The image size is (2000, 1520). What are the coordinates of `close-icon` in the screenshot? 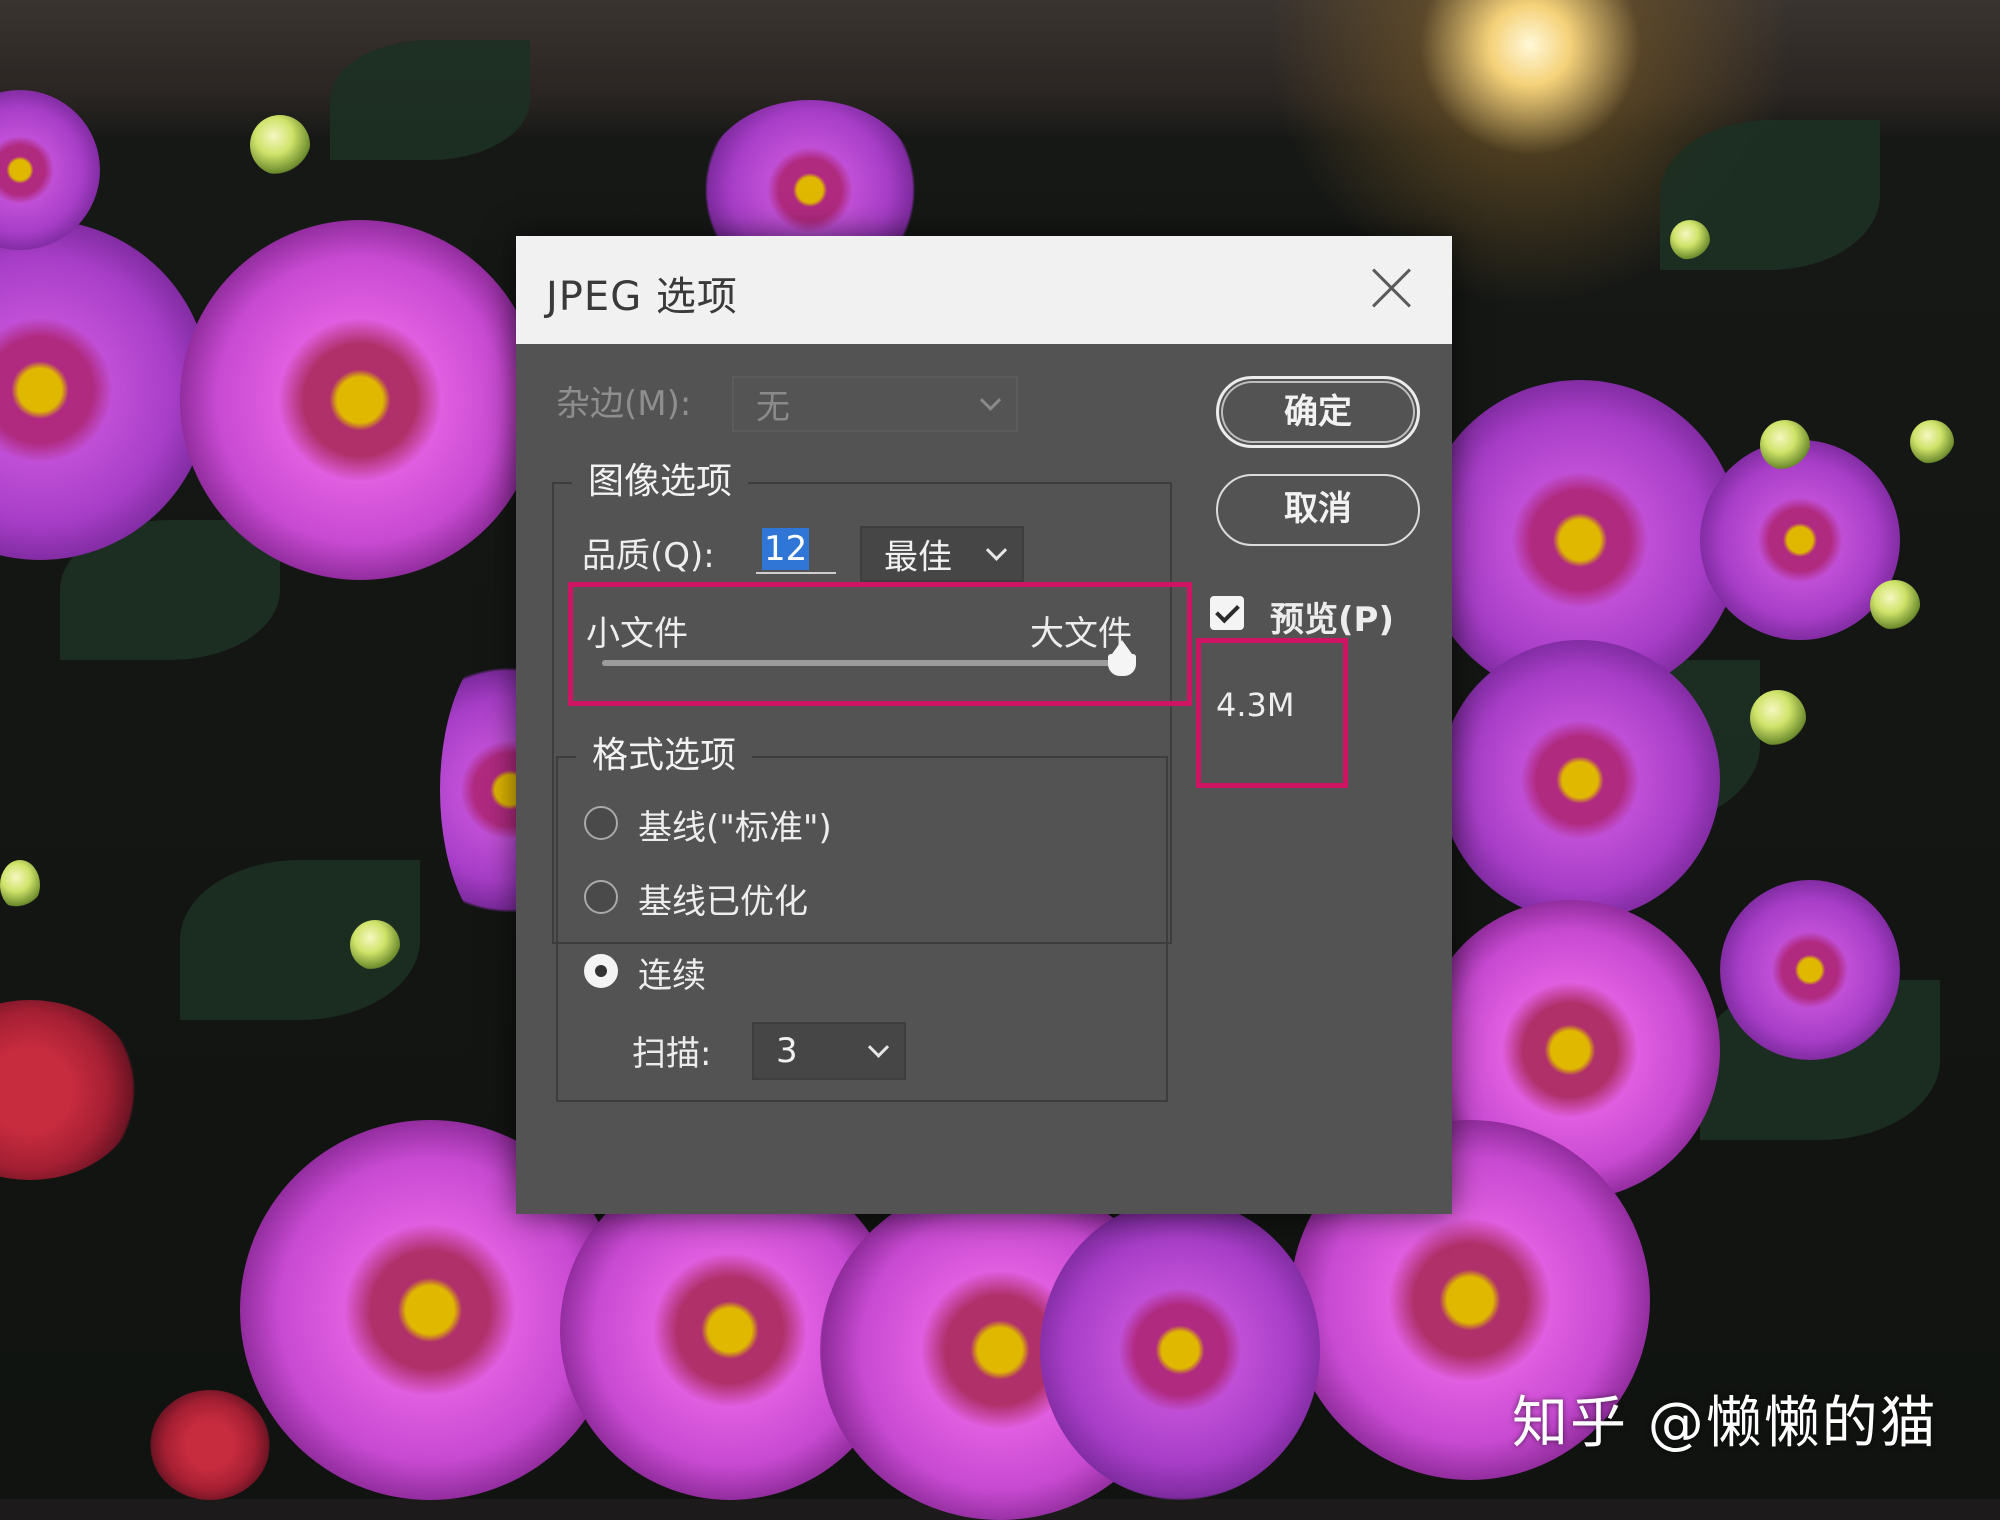 It's located at (1392, 288).